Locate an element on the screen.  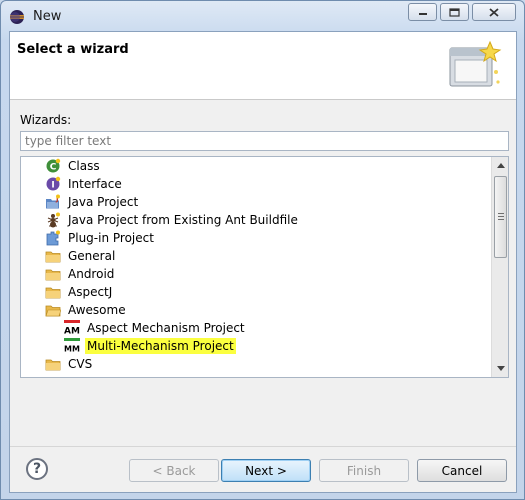
tree-item-label: Awesome is located at coordinates (97, 310).